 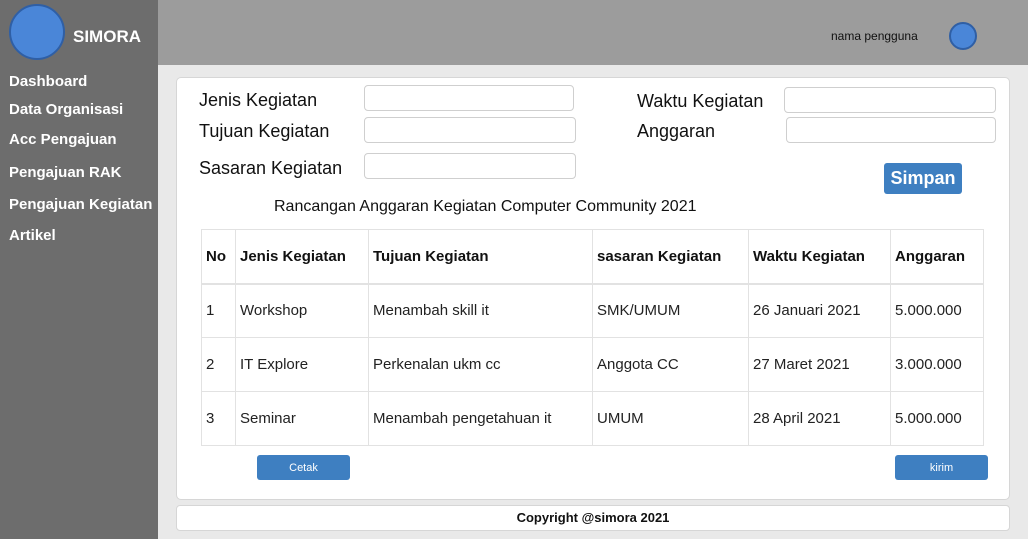 What do you see at coordinates (670, 310) in the screenshot?
I see `cell-sasaran: SMK/UMUM` at bounding box center [670, 310].